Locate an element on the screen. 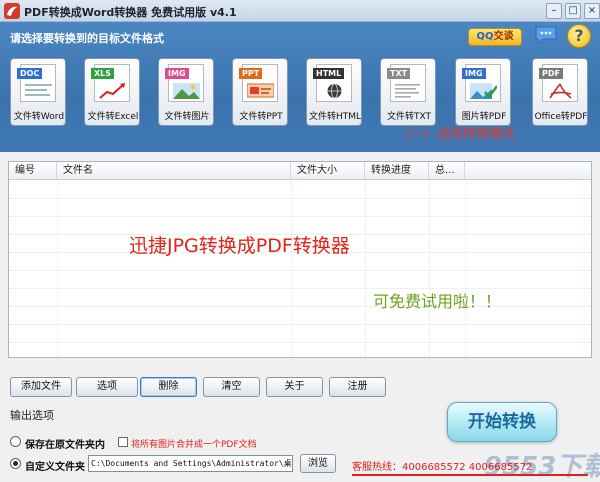  custom-folder-label: 自定义文件夹 is located at coordinates (55, 465).